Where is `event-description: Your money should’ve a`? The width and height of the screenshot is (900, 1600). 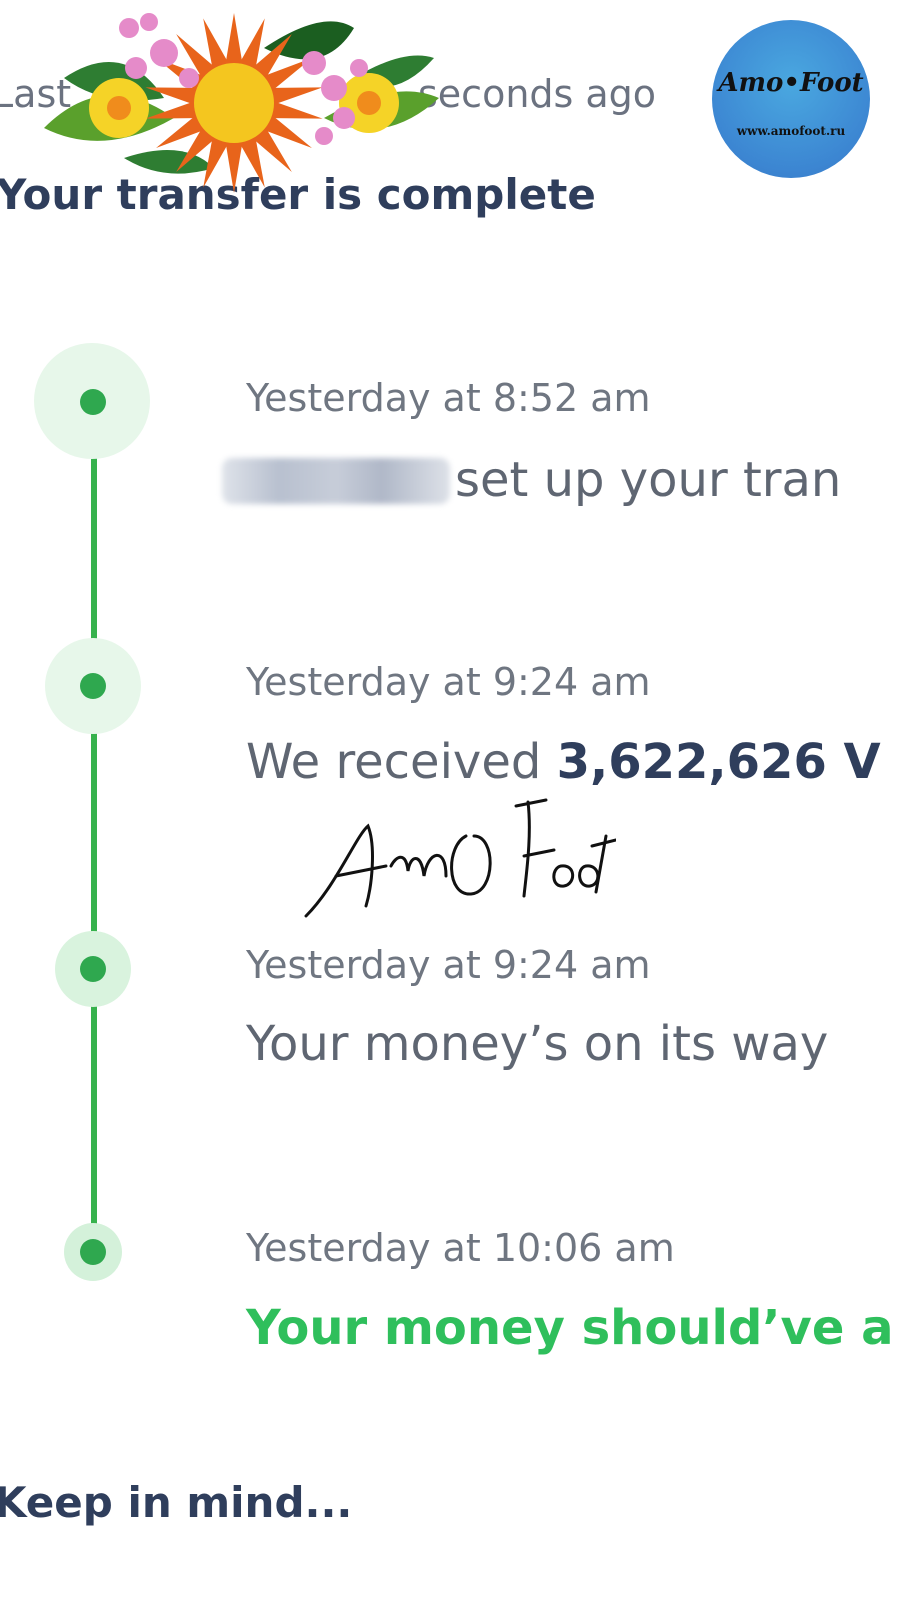
event-description: Your money should’ve a is located at coordinates (570, 1328).